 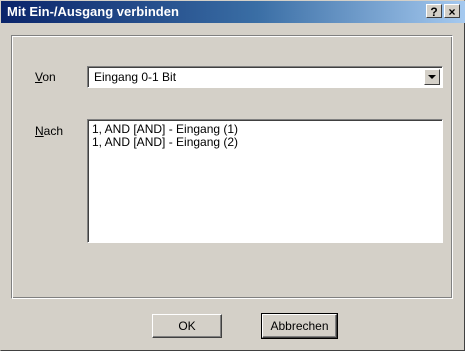 What do you see at coordinates (452, 11) in the screenshot?
I see `close-button: ×` at bounding box center [452, 11].